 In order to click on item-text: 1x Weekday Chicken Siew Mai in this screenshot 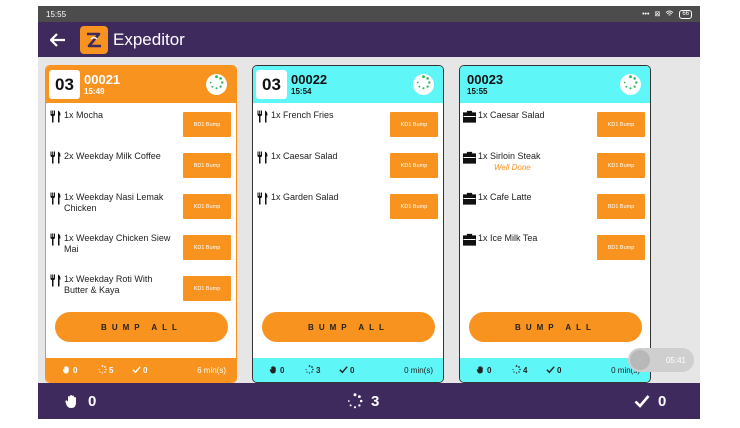, I will do `click(120, 244)`.